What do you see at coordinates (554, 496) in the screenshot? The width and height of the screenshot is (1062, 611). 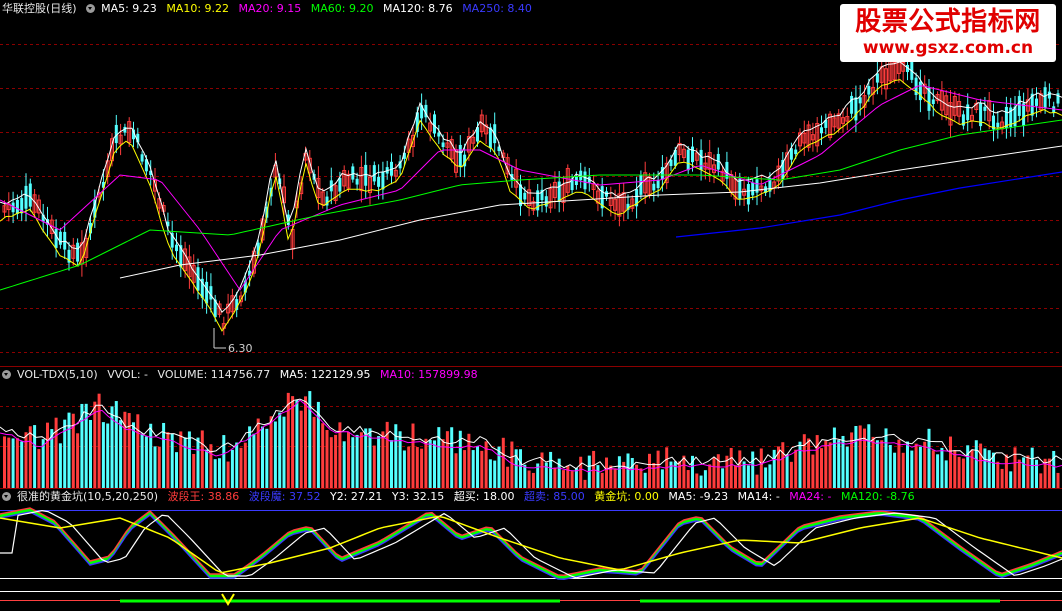 I see `oversell-label: 超卖: 85.00` at bounding box center [554, 496].